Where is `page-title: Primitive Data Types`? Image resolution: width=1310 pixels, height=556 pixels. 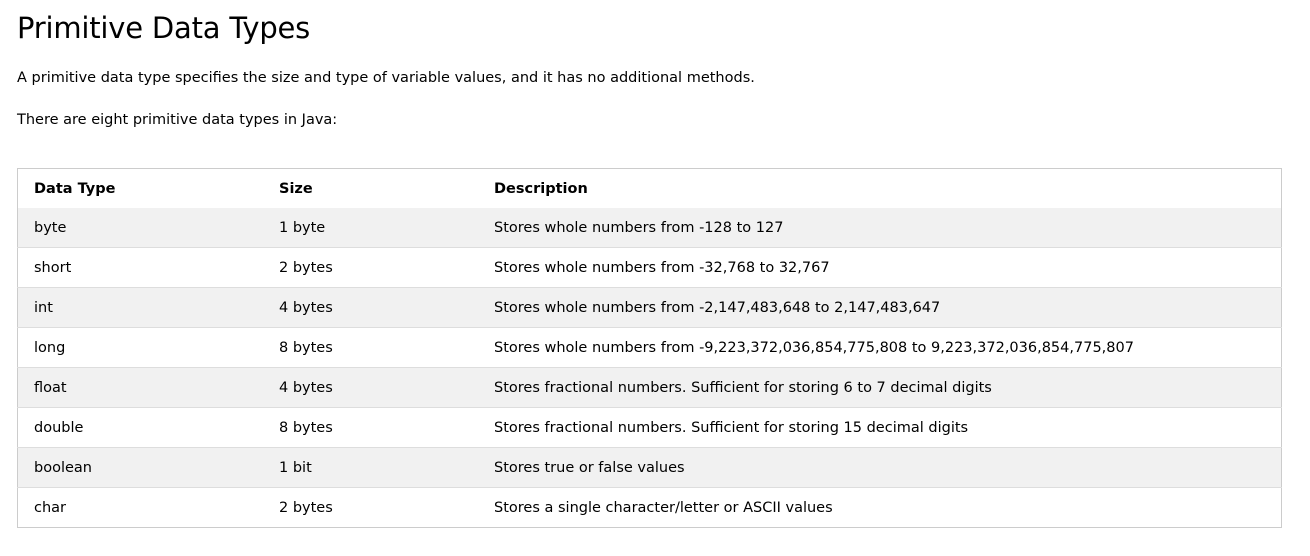
page-title: Primitive Data Types is located at coordinates (164, 28).